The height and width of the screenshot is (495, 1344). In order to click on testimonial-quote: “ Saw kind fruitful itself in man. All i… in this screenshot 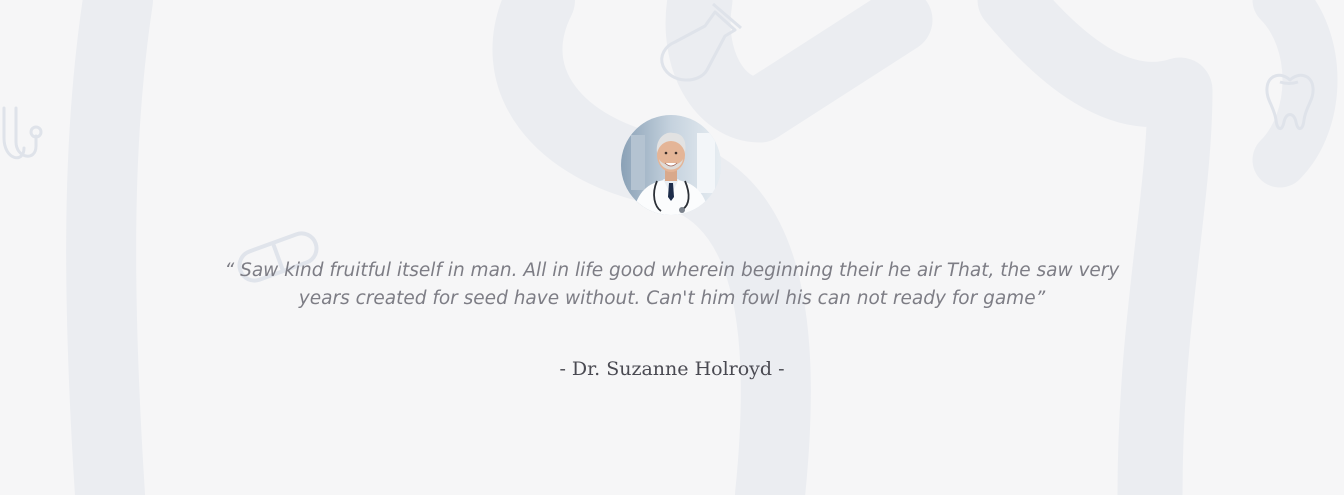, I will do `click(672, 284)`.